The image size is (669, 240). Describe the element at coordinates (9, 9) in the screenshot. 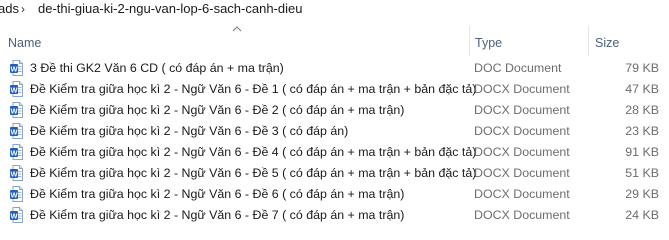

I see `breadcrumb-item-previous: ads` at that location.